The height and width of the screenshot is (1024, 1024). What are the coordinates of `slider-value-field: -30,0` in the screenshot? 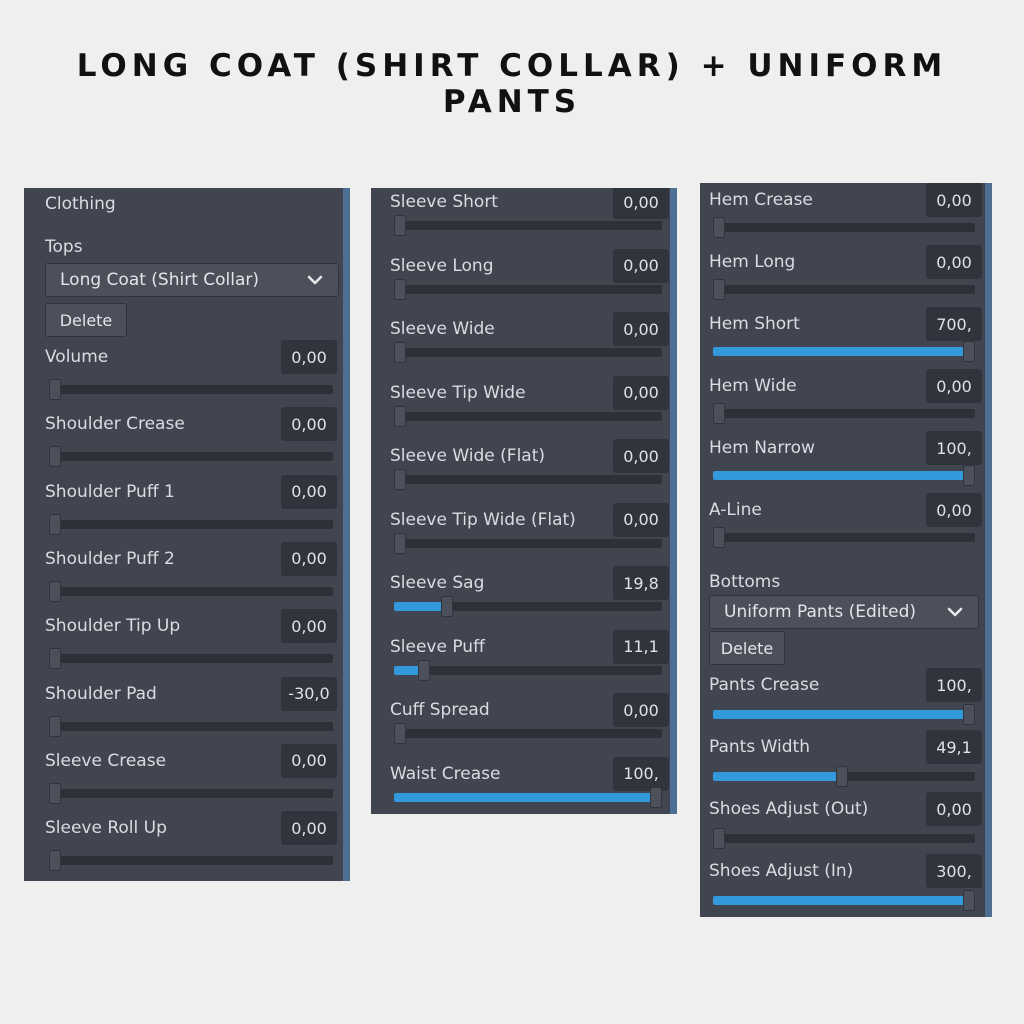 It's located at (309, 693).